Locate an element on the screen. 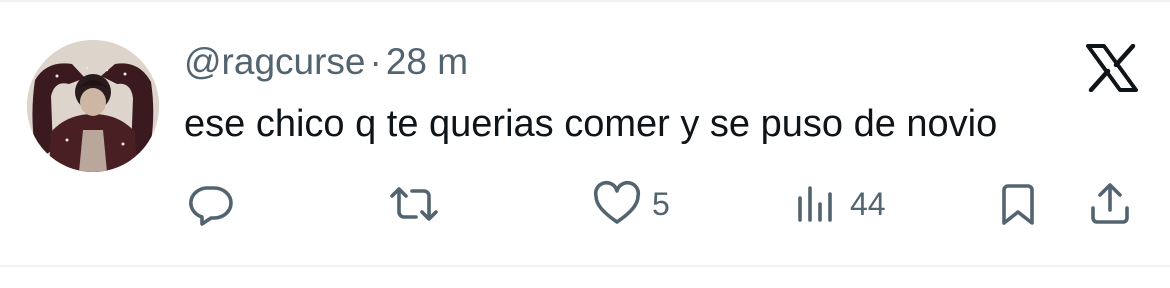  reply-button is located at coordinates (210, 204).